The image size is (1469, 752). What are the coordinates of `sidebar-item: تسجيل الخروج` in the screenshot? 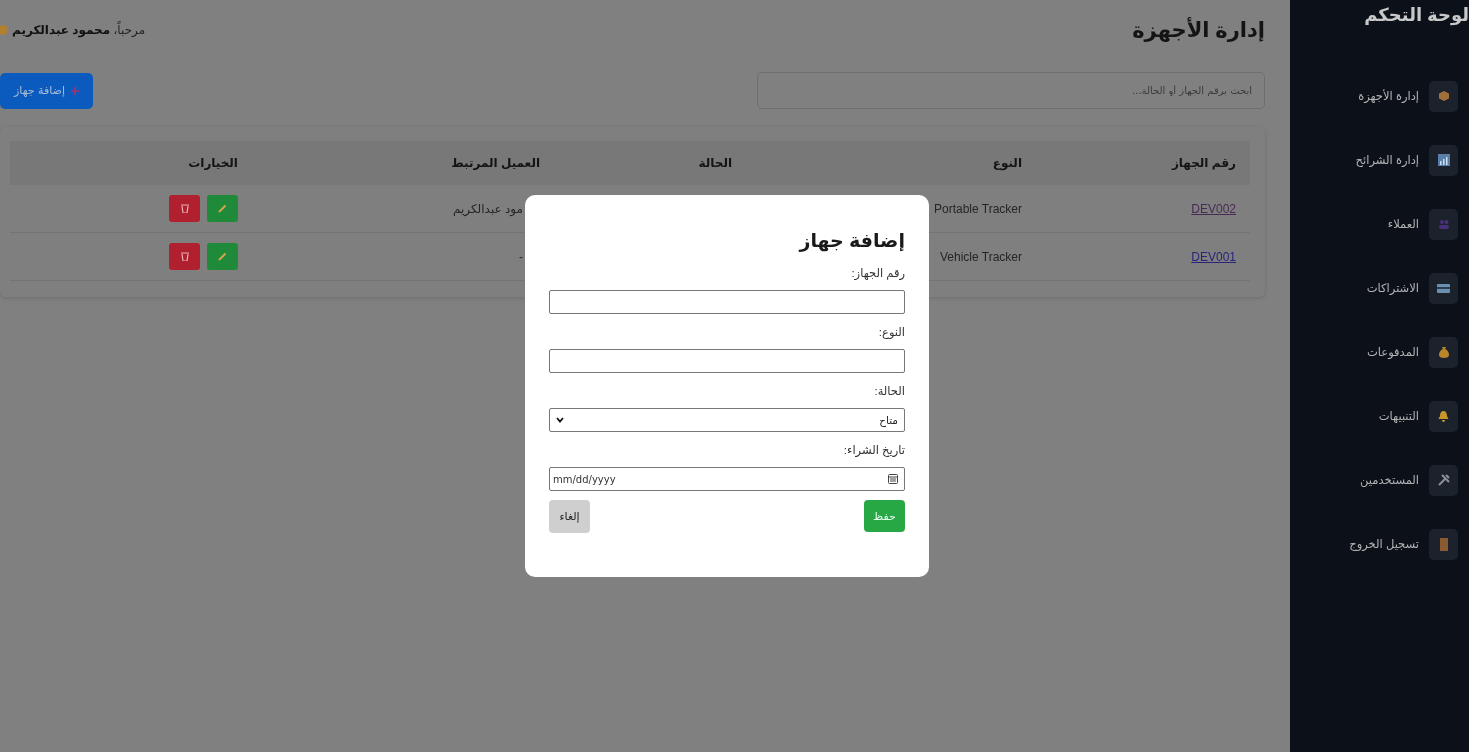 It's located at (1384, 544).